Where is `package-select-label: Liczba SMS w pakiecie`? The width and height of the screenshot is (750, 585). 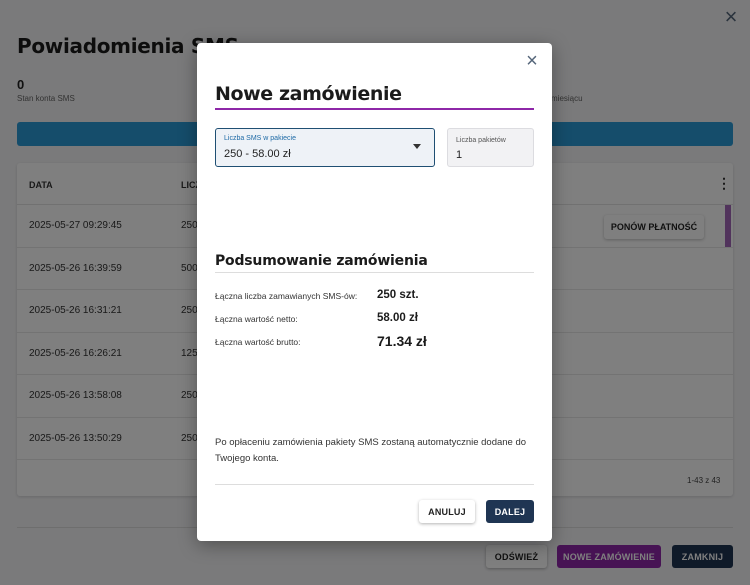
package-select-label: Liczba SMS w pakiecie is located at coordinates (260, 138).